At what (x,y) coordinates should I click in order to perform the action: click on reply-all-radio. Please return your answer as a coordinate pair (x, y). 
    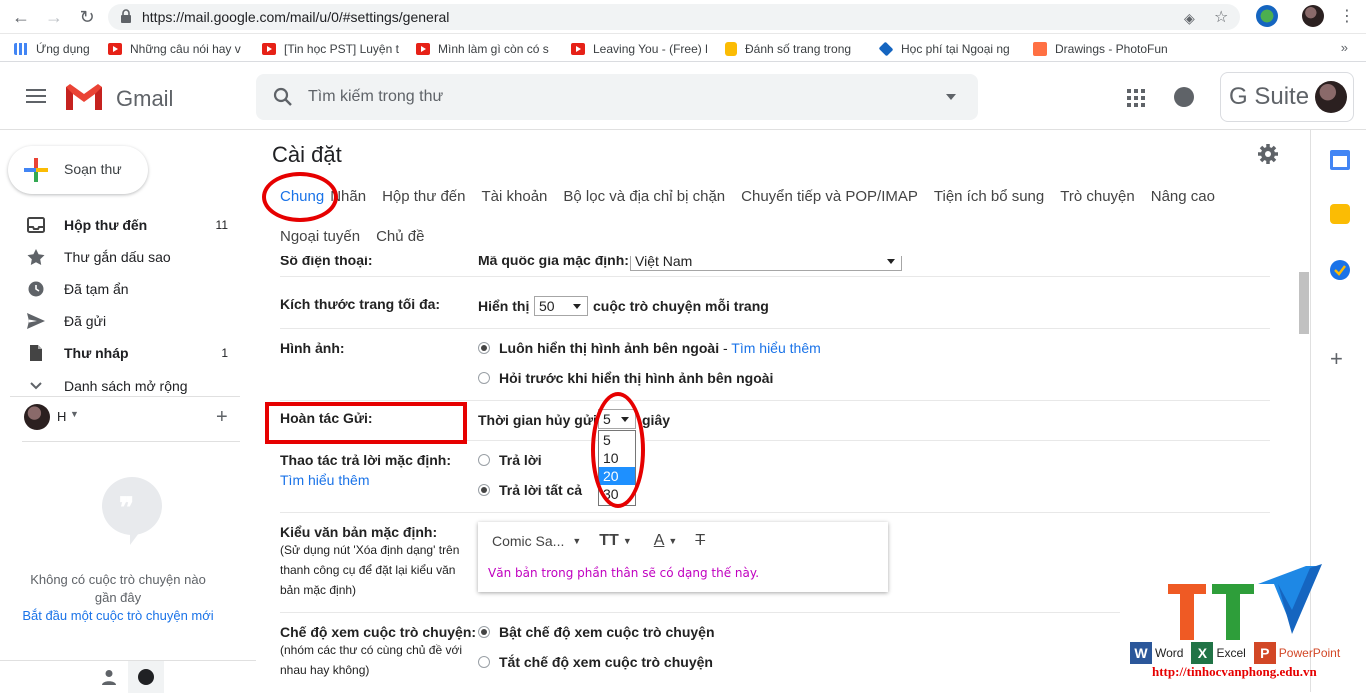
    Looking at the image, I should click on (484, 490).